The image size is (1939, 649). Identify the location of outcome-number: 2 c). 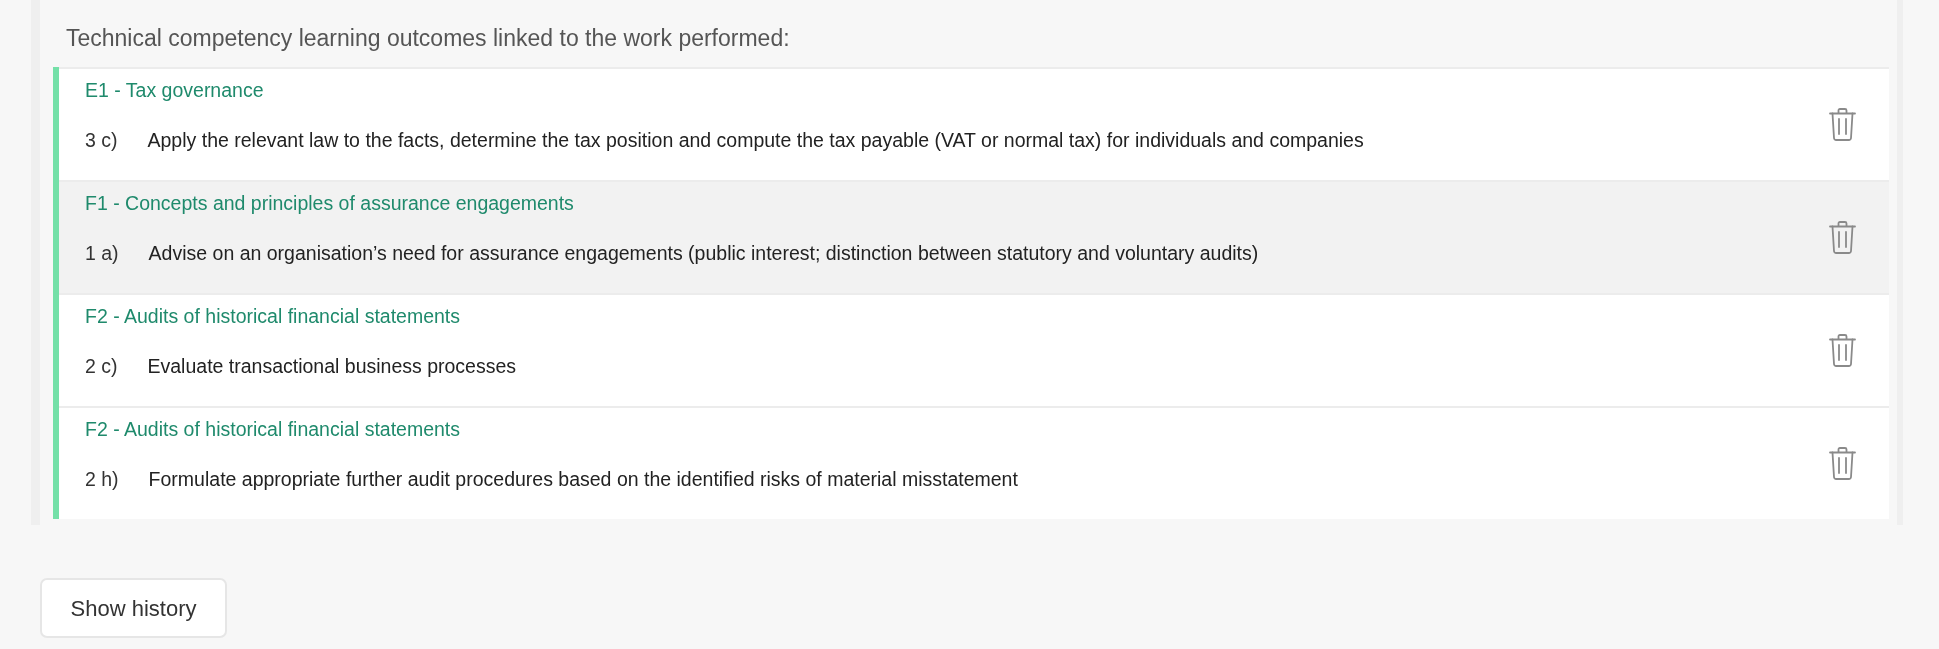
(101, 366).